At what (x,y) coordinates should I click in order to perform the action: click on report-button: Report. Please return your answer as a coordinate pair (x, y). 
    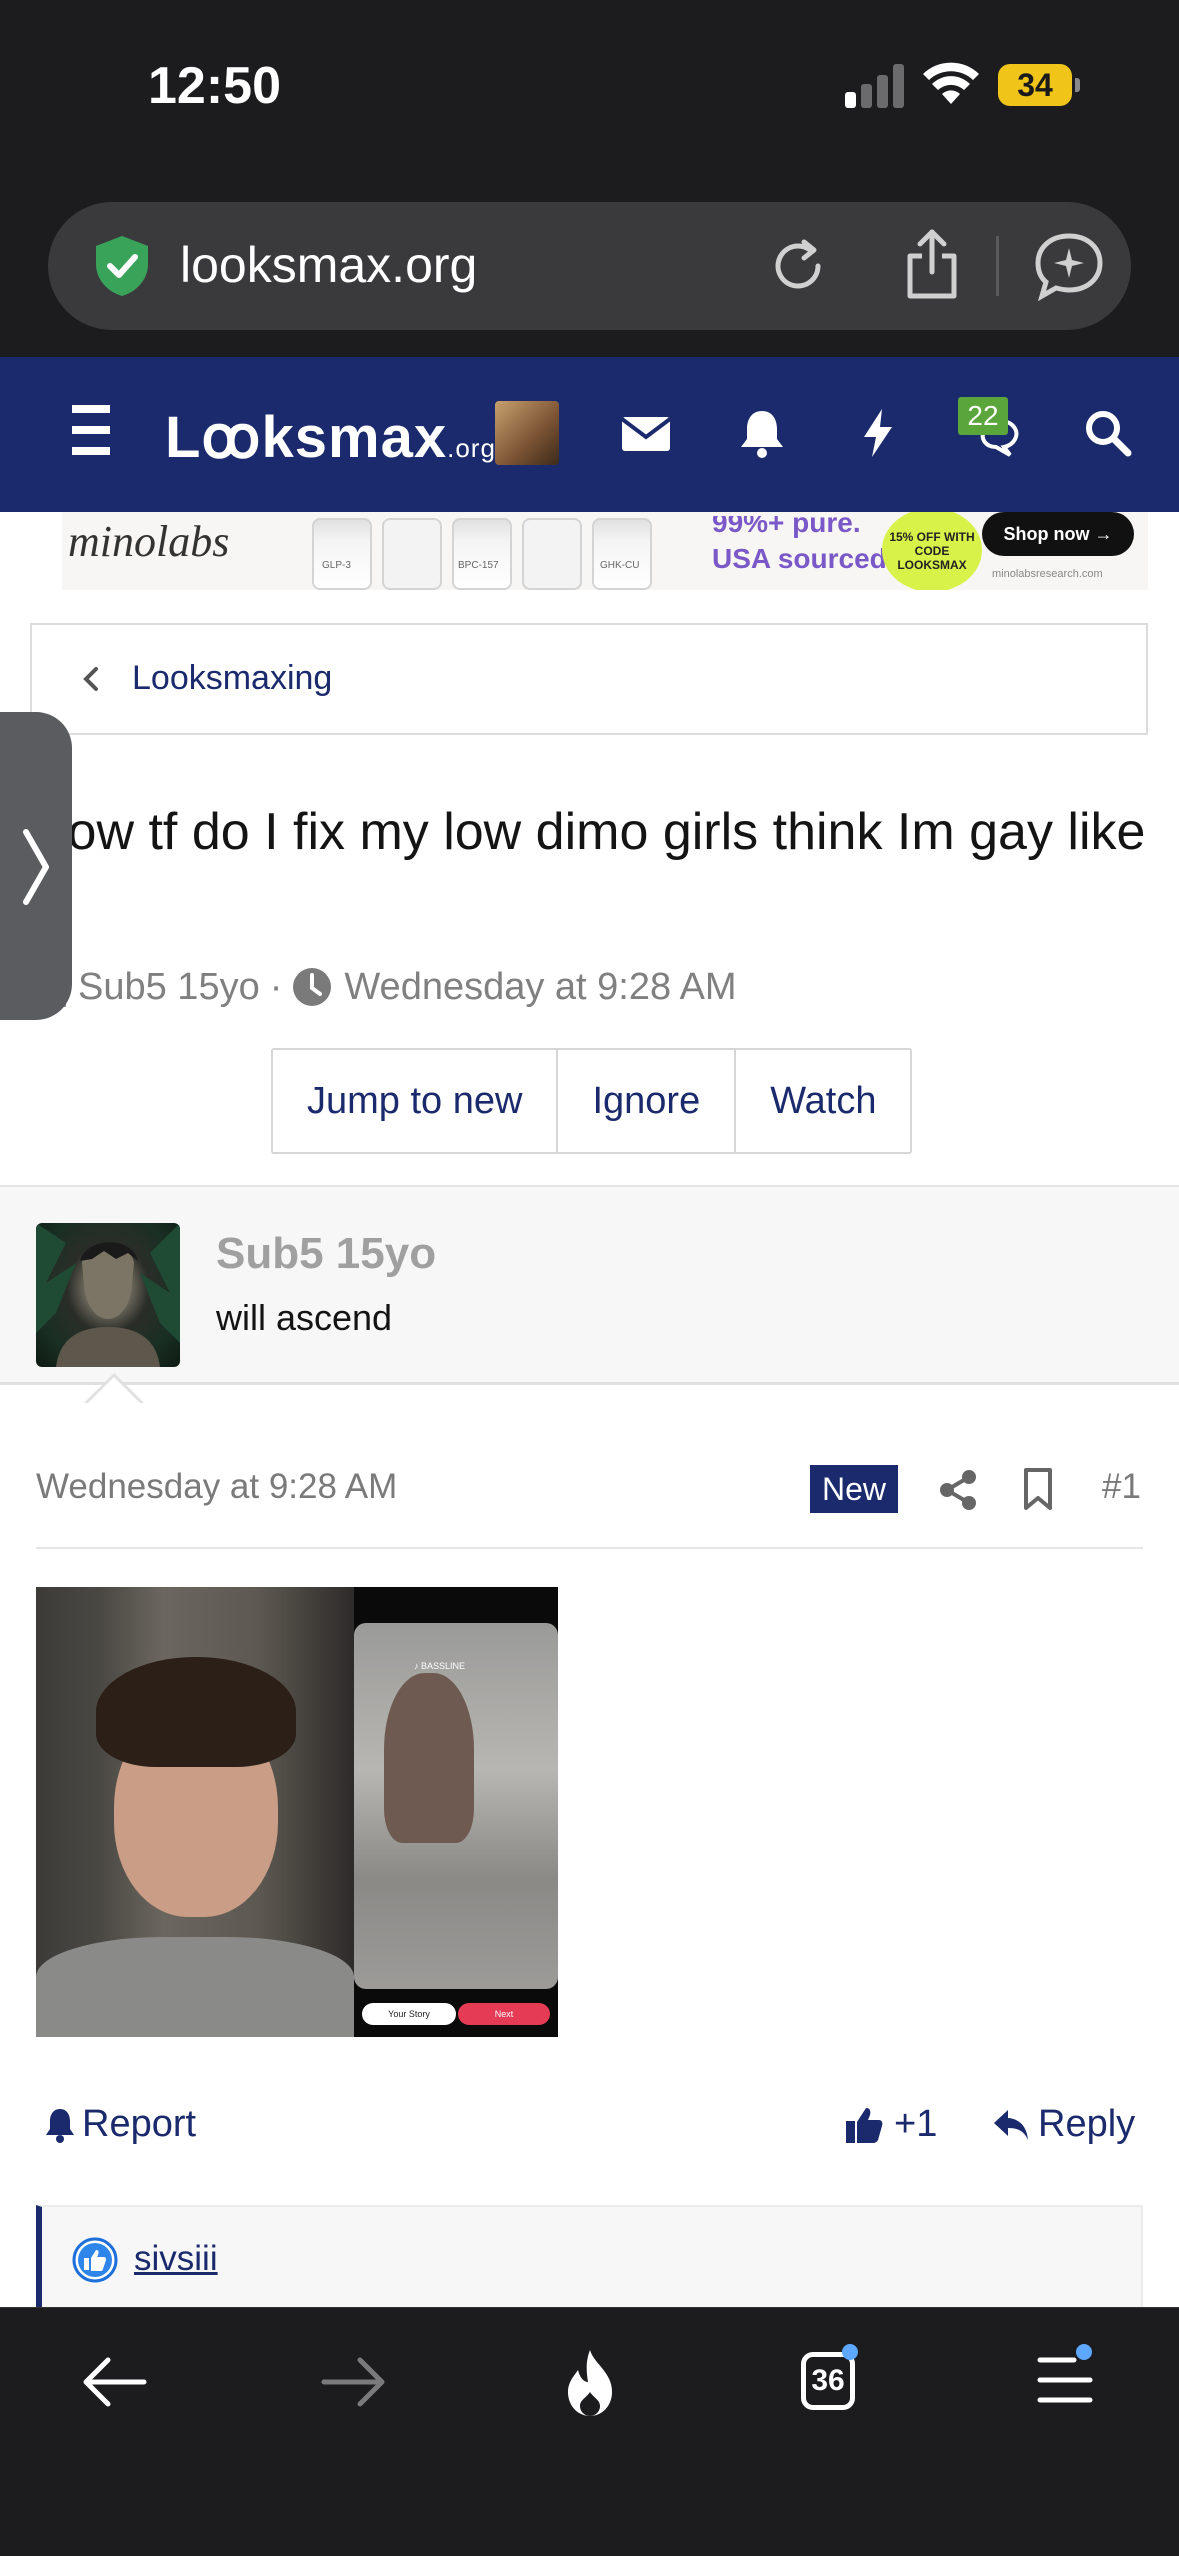
    Looking at the image, I should click on (120, 2124).